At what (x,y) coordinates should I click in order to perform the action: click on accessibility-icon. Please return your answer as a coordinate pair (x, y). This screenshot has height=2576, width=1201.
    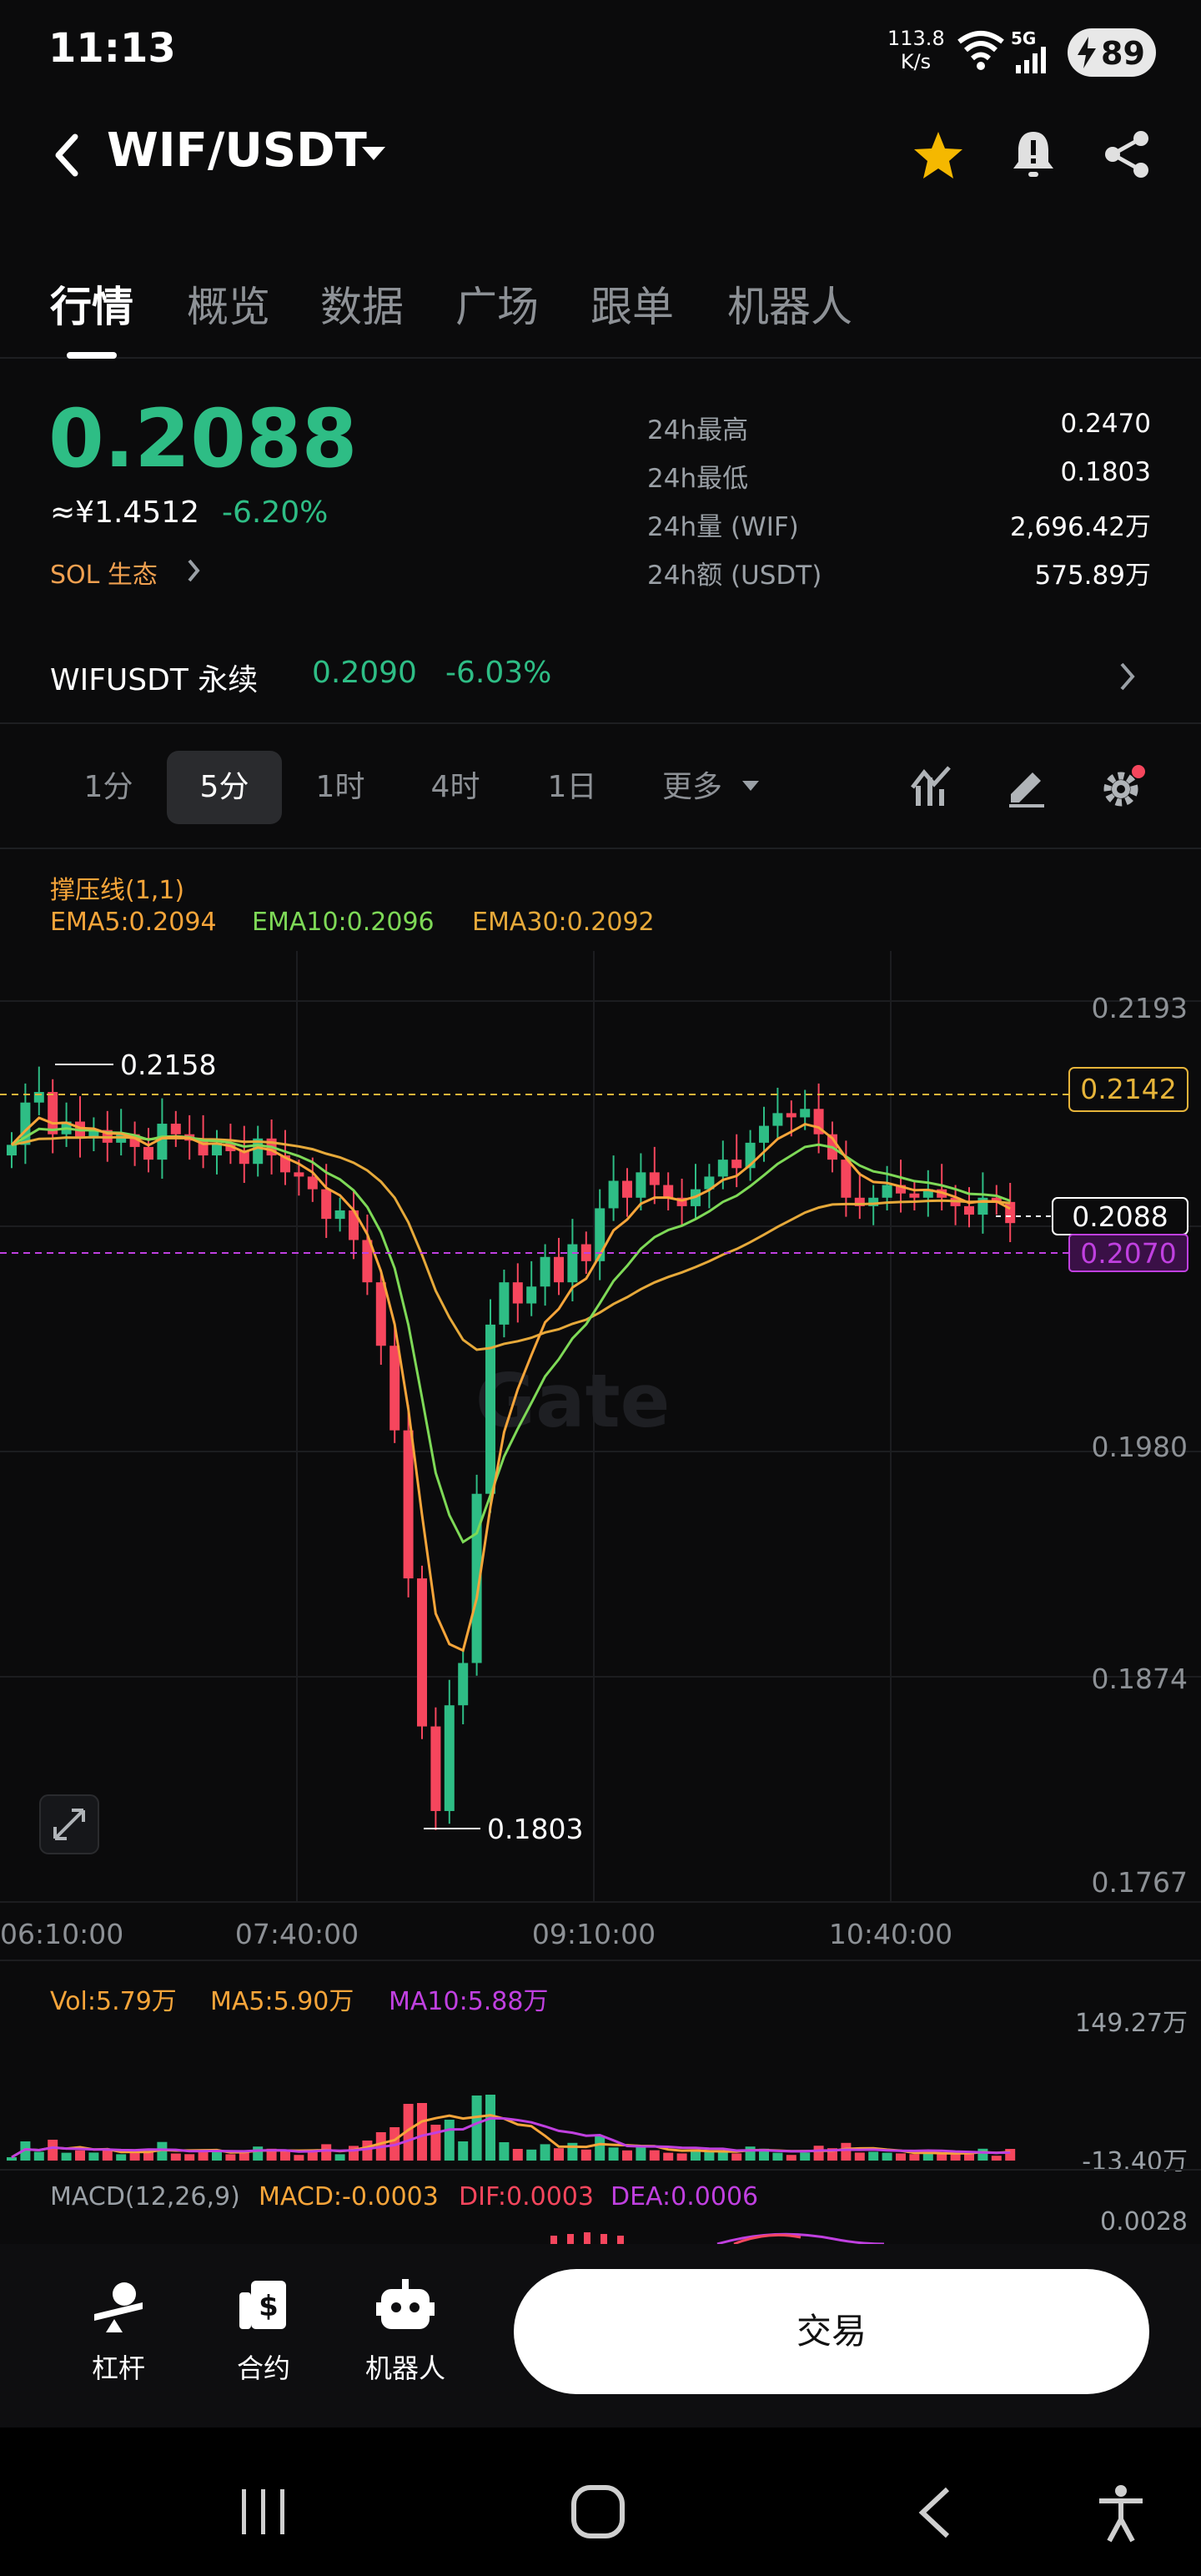
    Looking at the image, I should click on (1121, 2513).